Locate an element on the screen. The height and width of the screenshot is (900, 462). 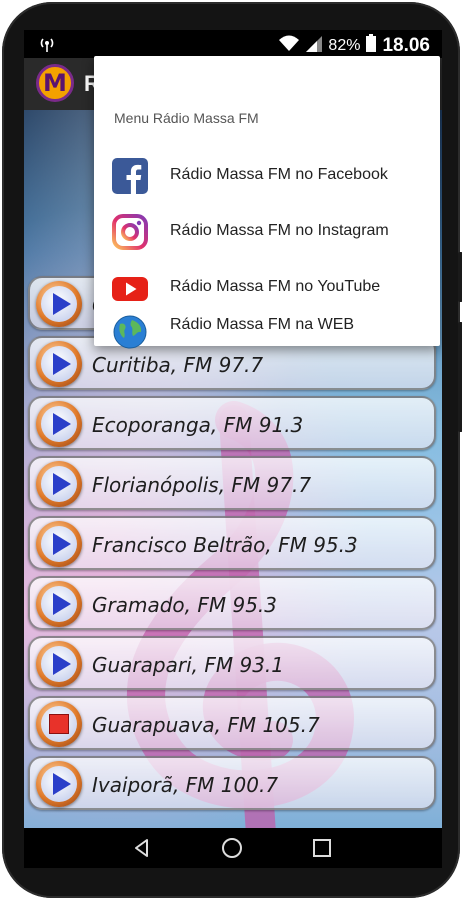
station-label: Gramado, FM 95.3 is located at coordinates (185, 605).